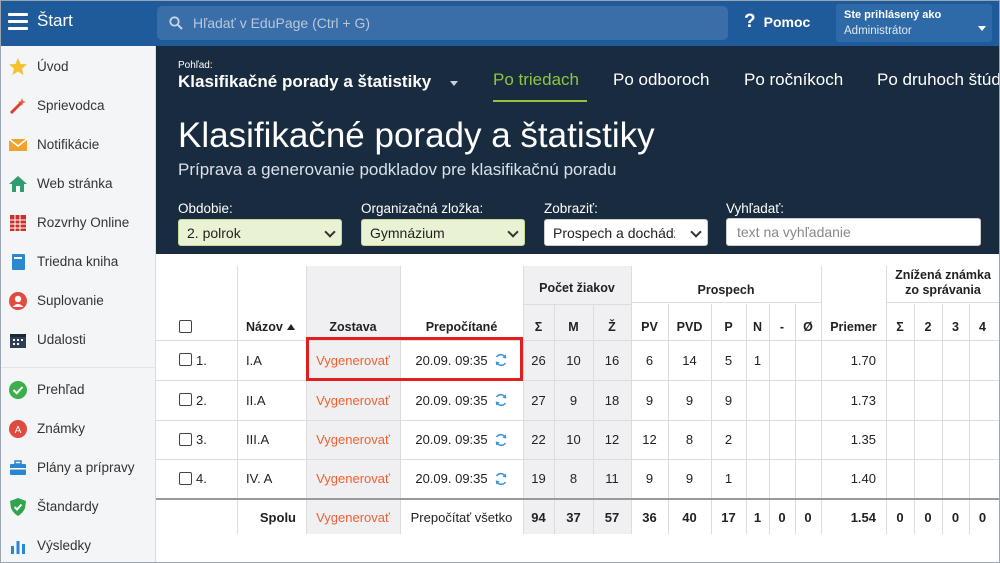 The height and width of the screenshot is (563, 1000). Describe the element at coordinates (461, 517) in the screenshot. I see `recalculate-all-link: Prepočítať všetko` at that location.